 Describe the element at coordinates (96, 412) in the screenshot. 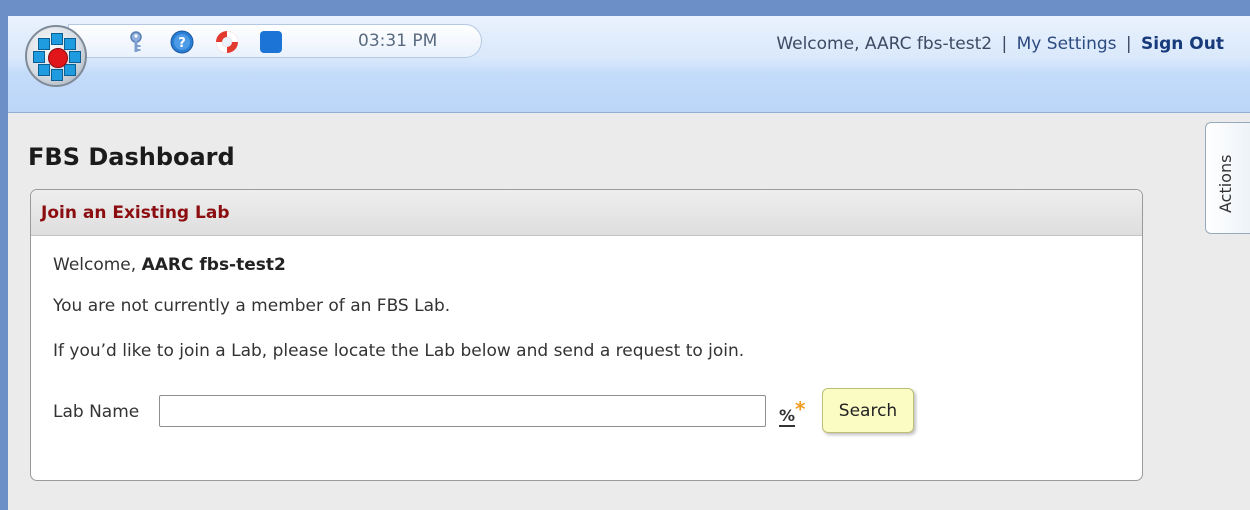

I see `lab-name-label: Lab Name` at that location.